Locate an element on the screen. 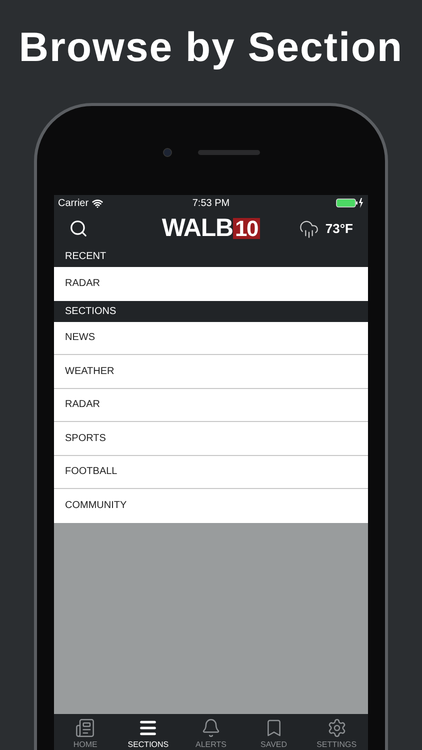  carrier-label: Carrier is located at coordinates (73, 203).